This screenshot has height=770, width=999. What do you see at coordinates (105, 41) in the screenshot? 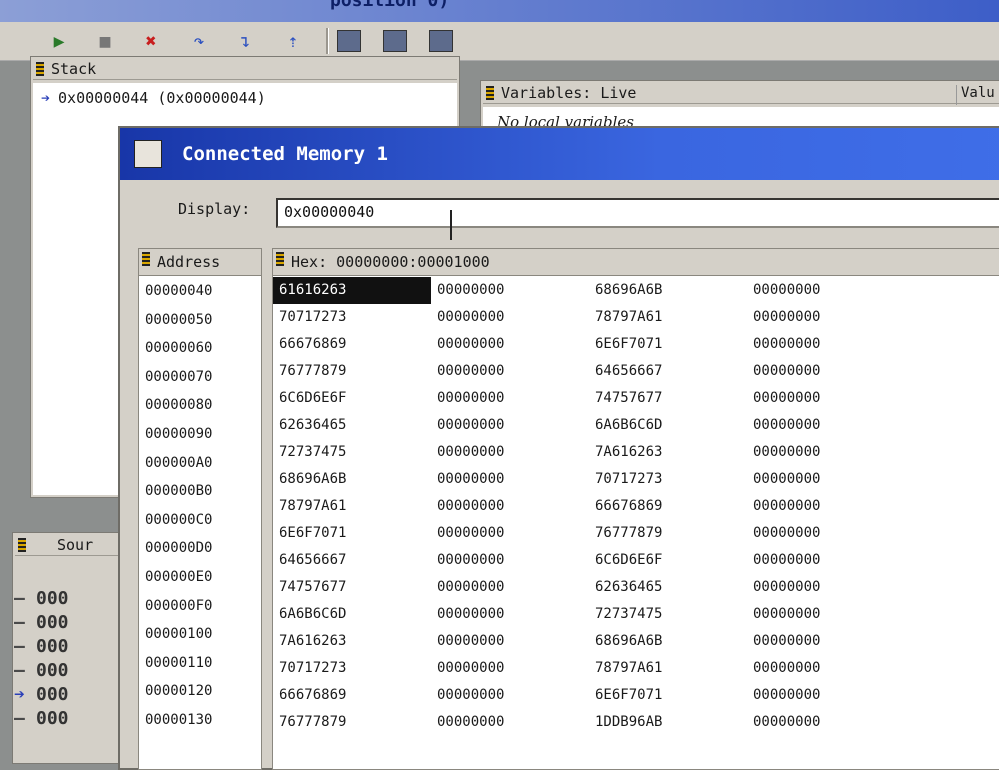
I see `stop-icon: ■` at bounding box center [105, 41].